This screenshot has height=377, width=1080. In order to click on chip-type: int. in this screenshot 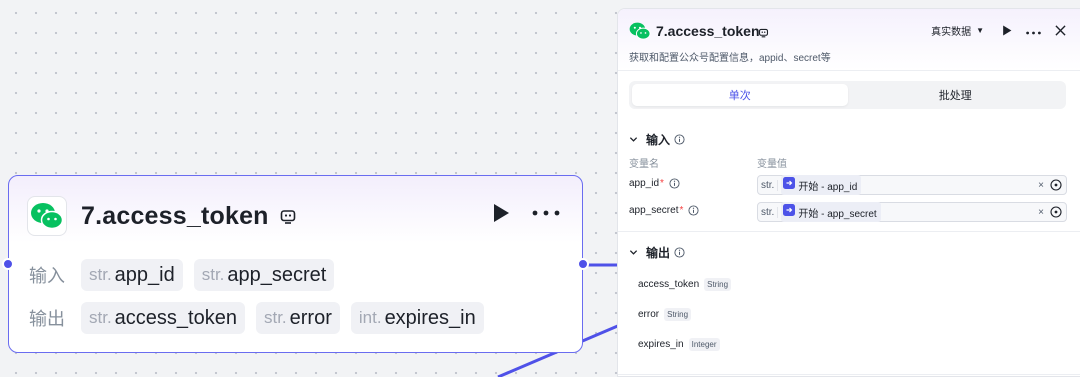, I will do `click(370, 317)`.